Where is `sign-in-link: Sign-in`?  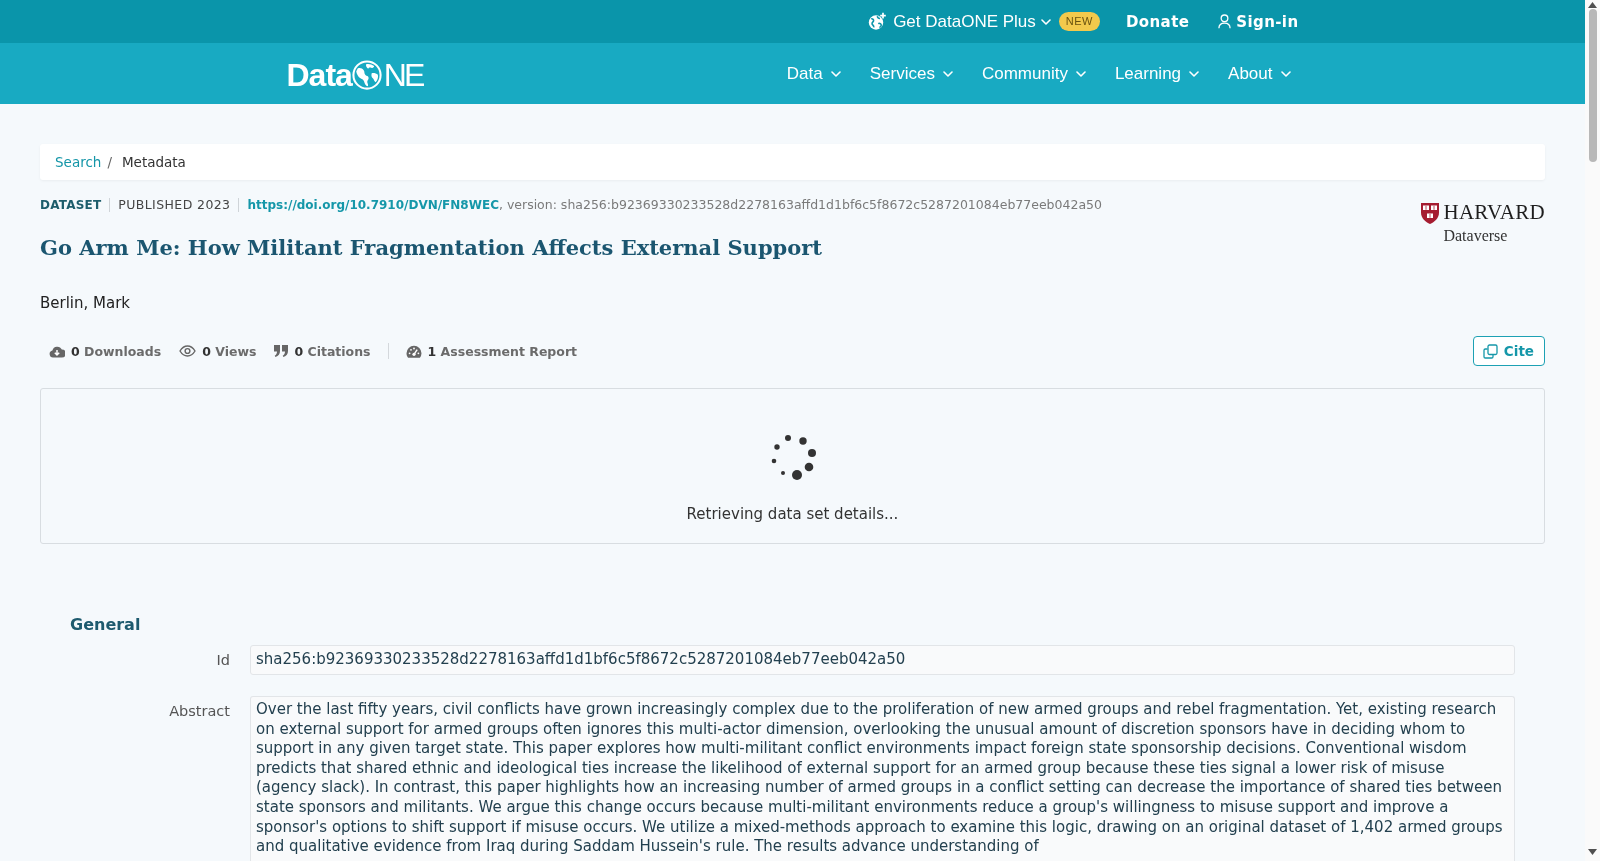 sign-in-link: Sign-in is located at coordinates (1258, 21).